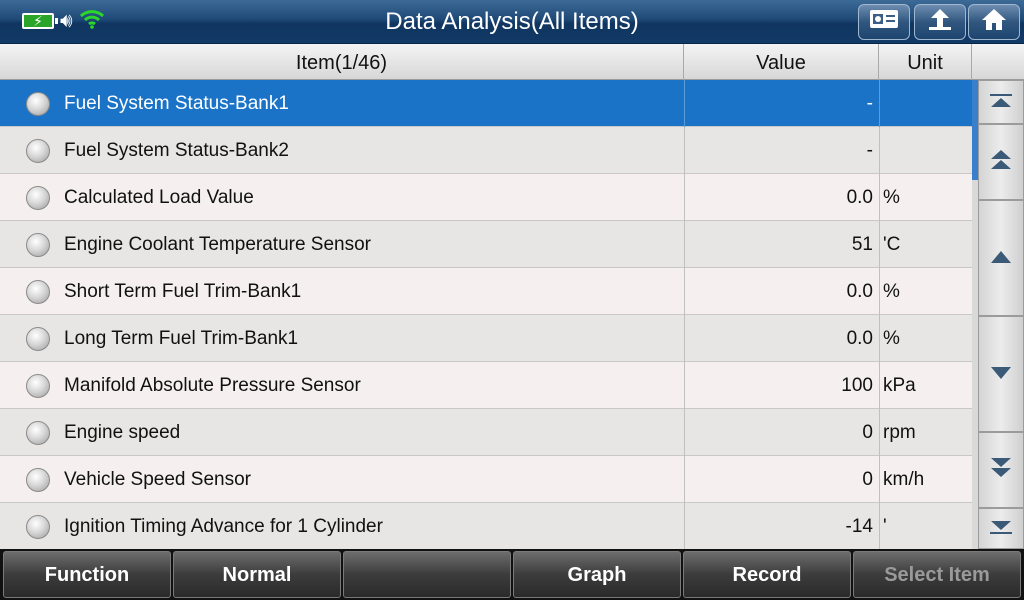  Describe the element at coordinates (176, 150) in the screenshot. I see `item-name: Fuel System Status-Bank2` at that location.